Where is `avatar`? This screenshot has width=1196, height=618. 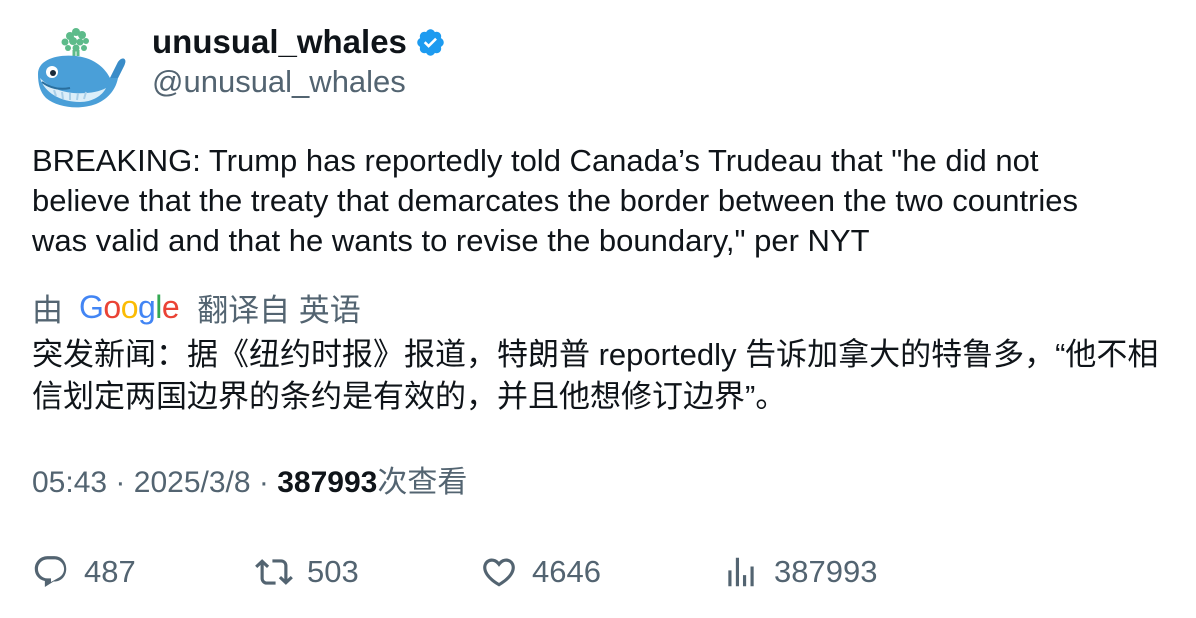
avatar is located at coordinates (79, 68).